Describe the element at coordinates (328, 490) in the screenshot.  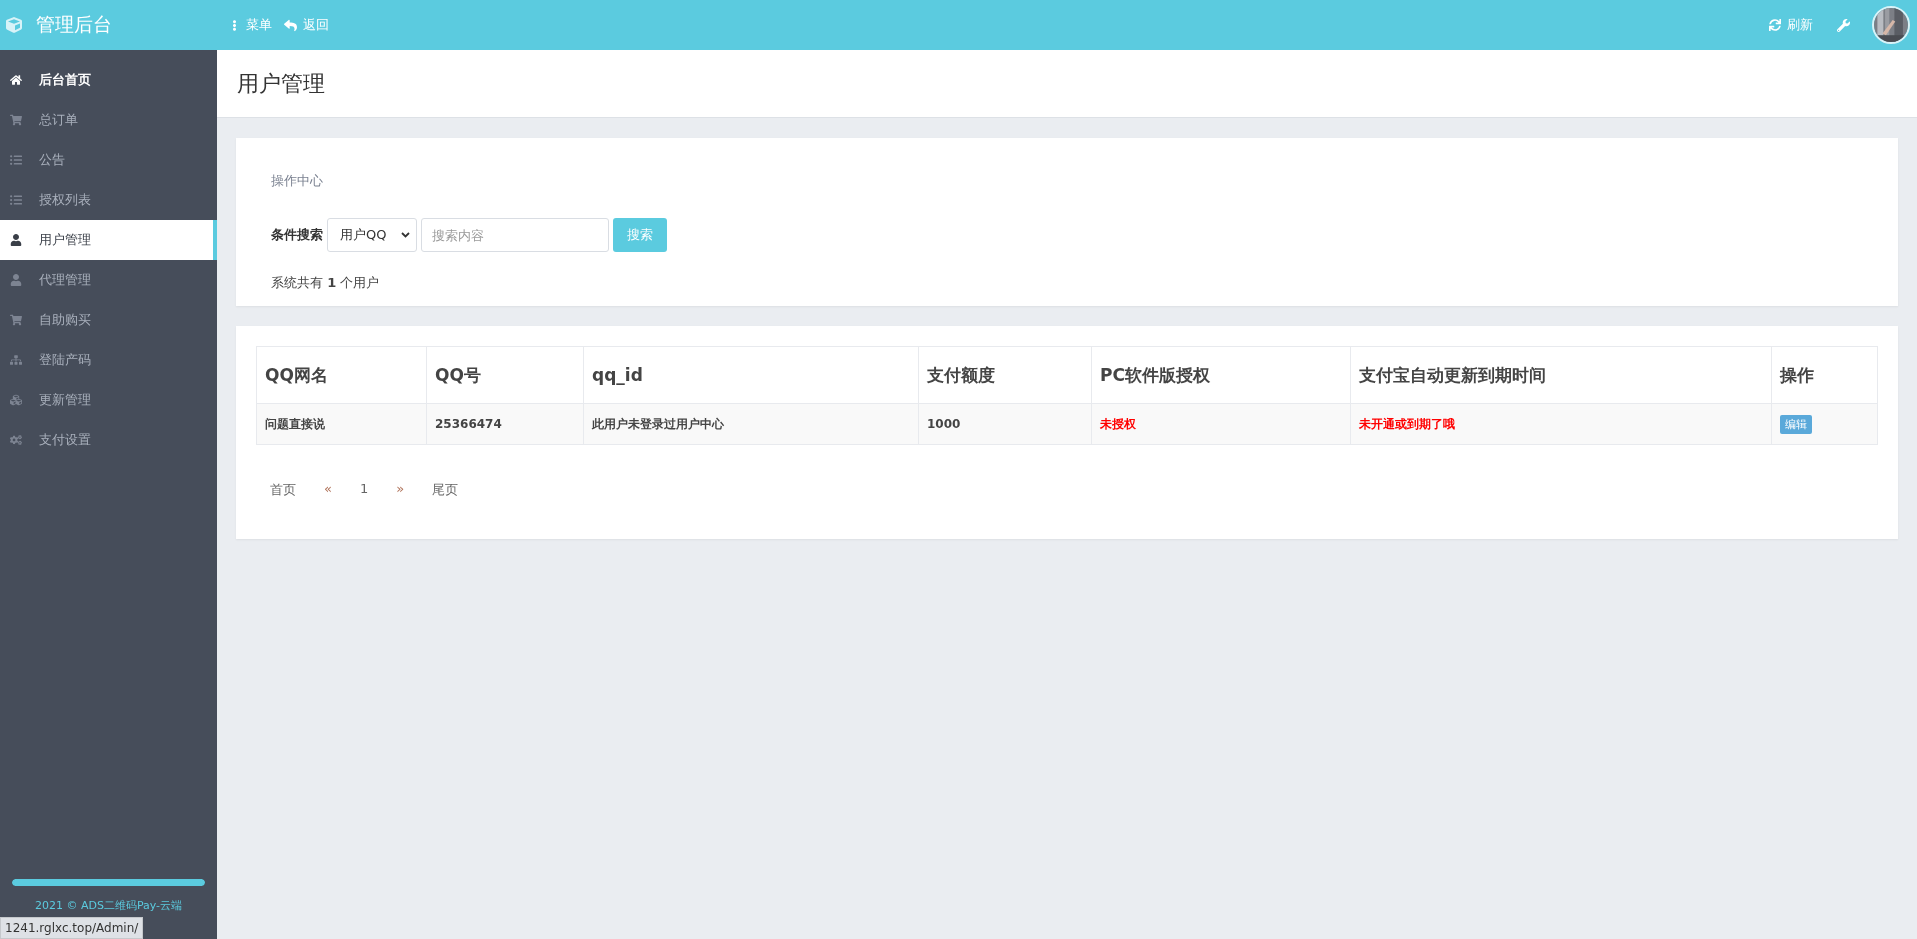
I see `page-link: «` at that location.